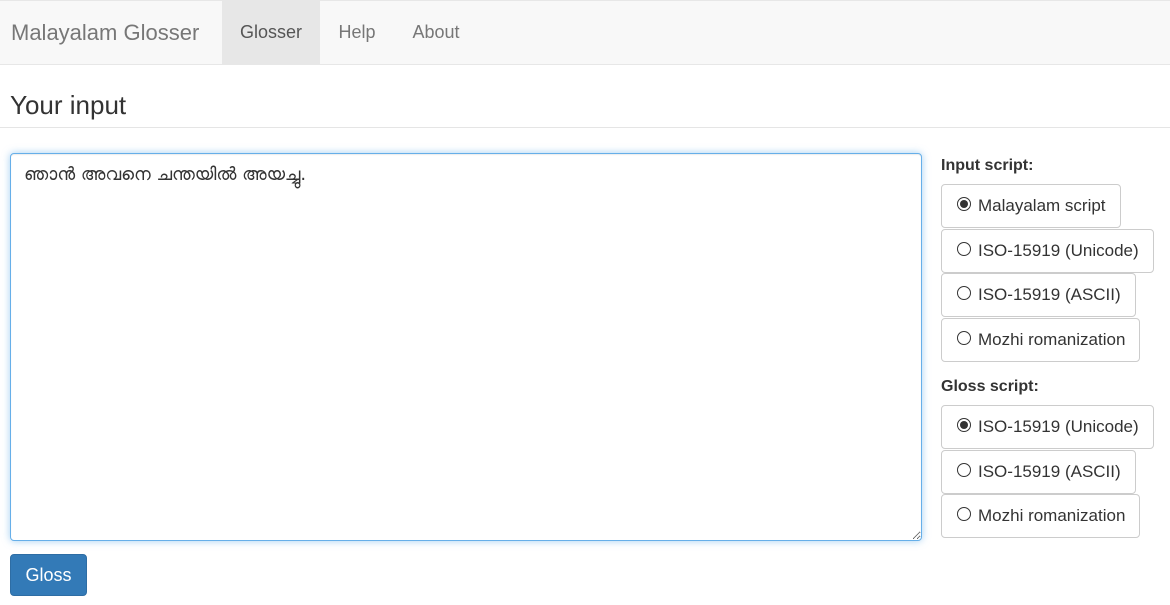  I want to click on input-script-label: Input script:, so click(987, 165).